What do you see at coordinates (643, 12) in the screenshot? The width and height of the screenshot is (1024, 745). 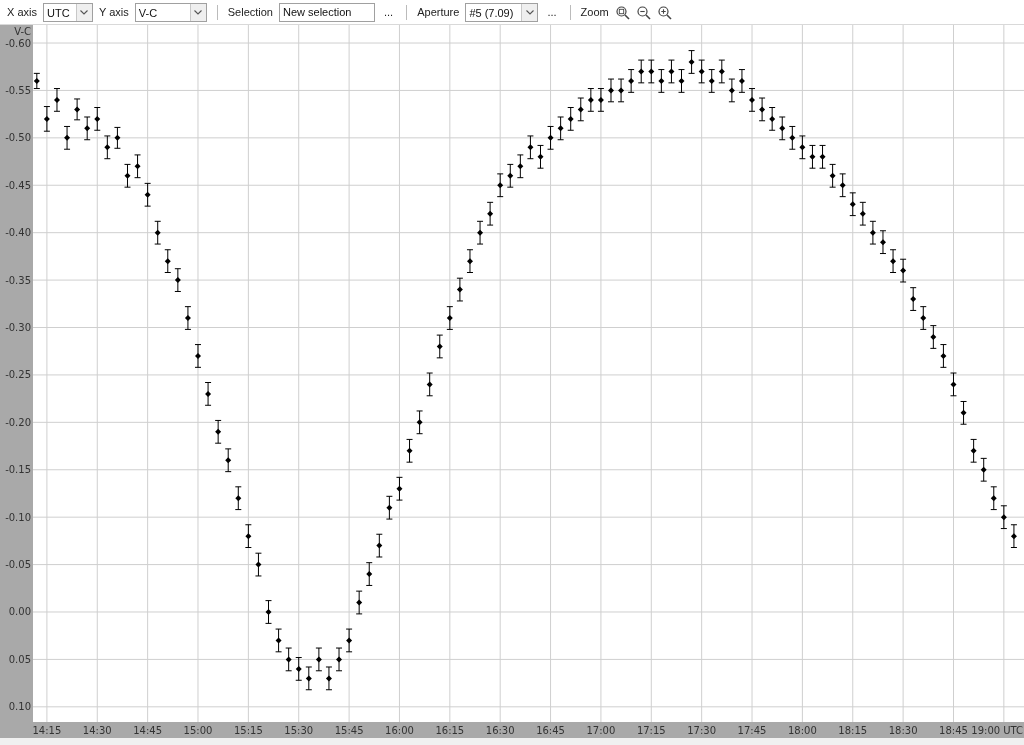 I see `zoom-out-icon` at bounding box center [643, 12].